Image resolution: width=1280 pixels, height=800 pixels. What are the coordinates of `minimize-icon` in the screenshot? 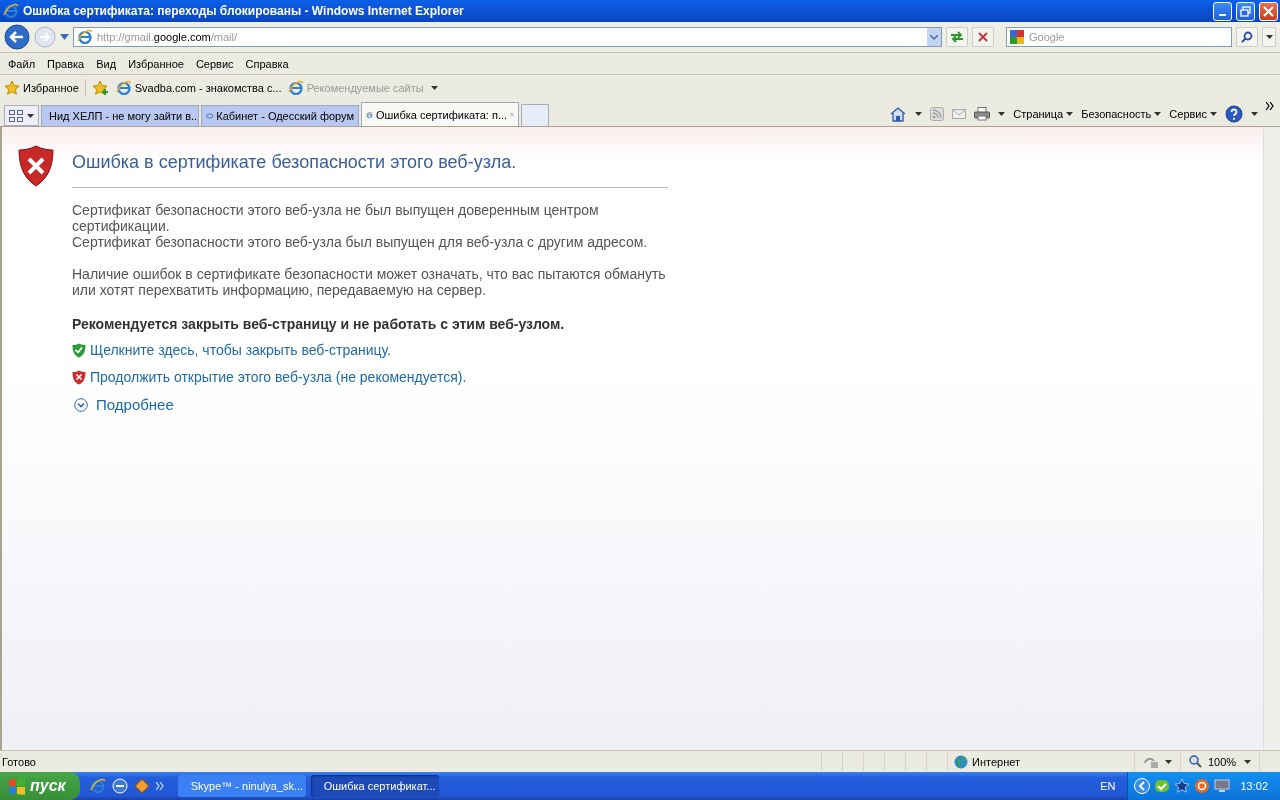 It's located at (1222, 14).